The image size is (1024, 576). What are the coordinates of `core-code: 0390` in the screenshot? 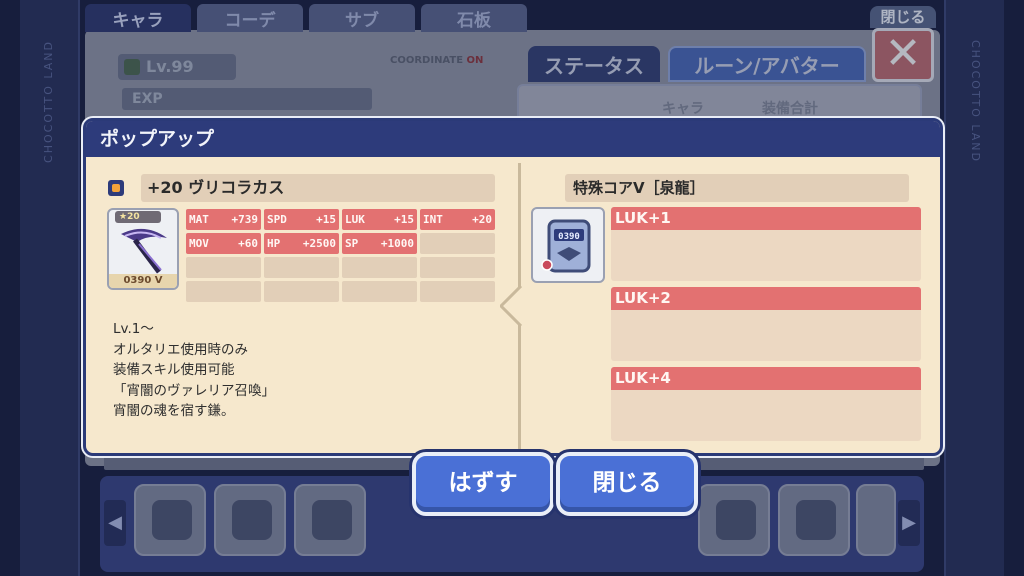 It's located at (569, 237).